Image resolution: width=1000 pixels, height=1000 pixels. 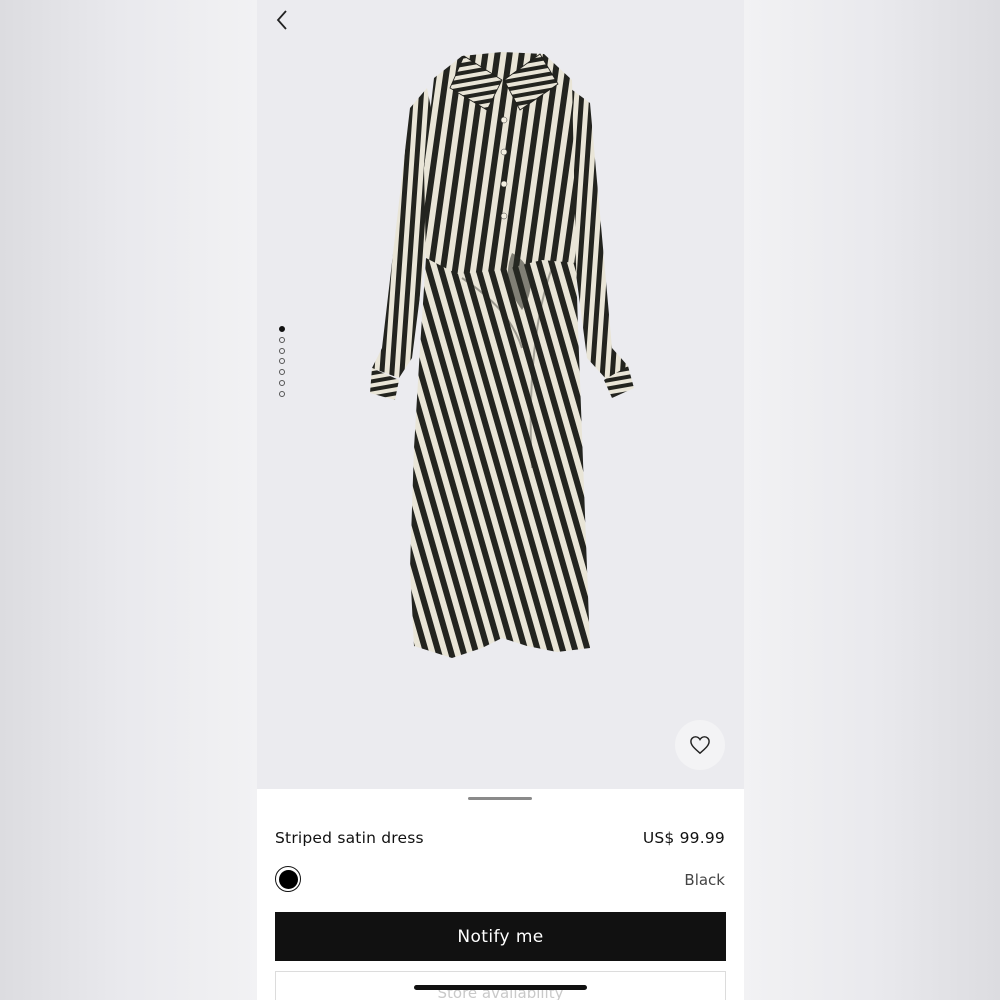 I want to click on heart-icon, so click(x=700, y=745).